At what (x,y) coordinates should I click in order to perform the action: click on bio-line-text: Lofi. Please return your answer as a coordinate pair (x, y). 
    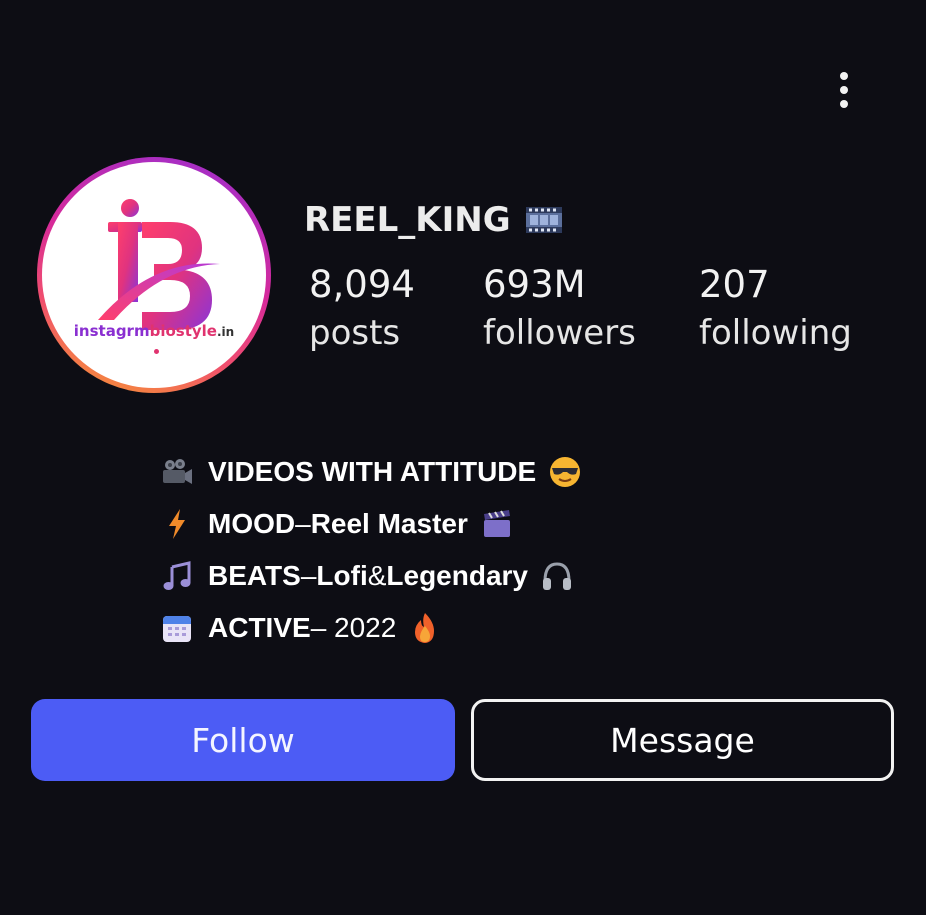
    Looking at the image, I should click on (342, 575).